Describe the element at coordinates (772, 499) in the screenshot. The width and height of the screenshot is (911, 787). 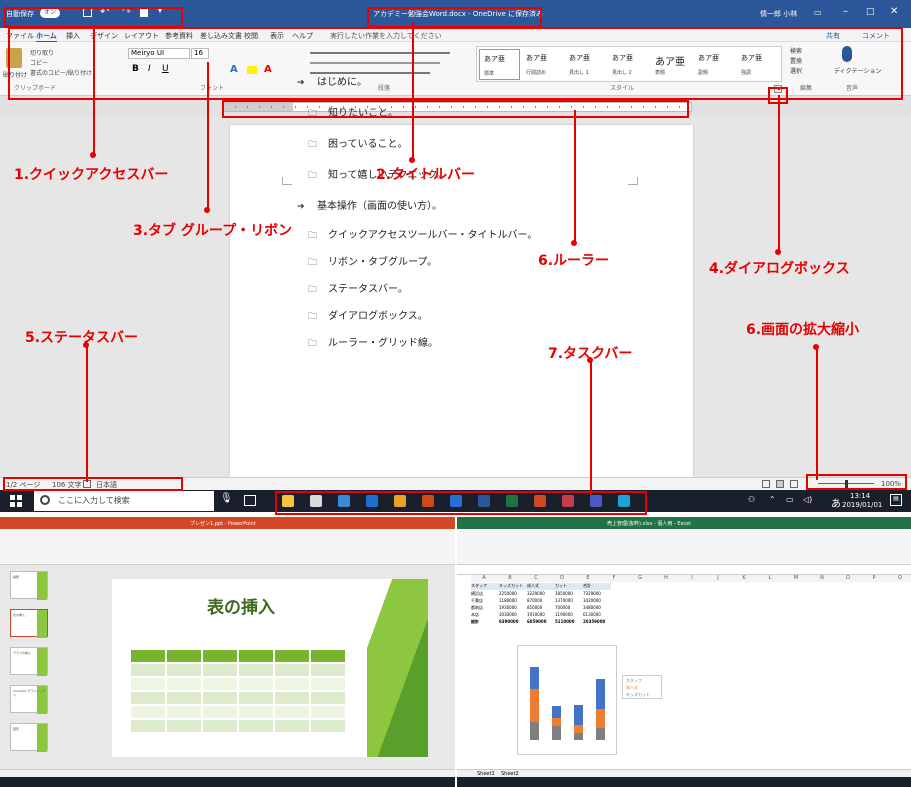
I see `tray-overflow-icon: ⌃` at that location.